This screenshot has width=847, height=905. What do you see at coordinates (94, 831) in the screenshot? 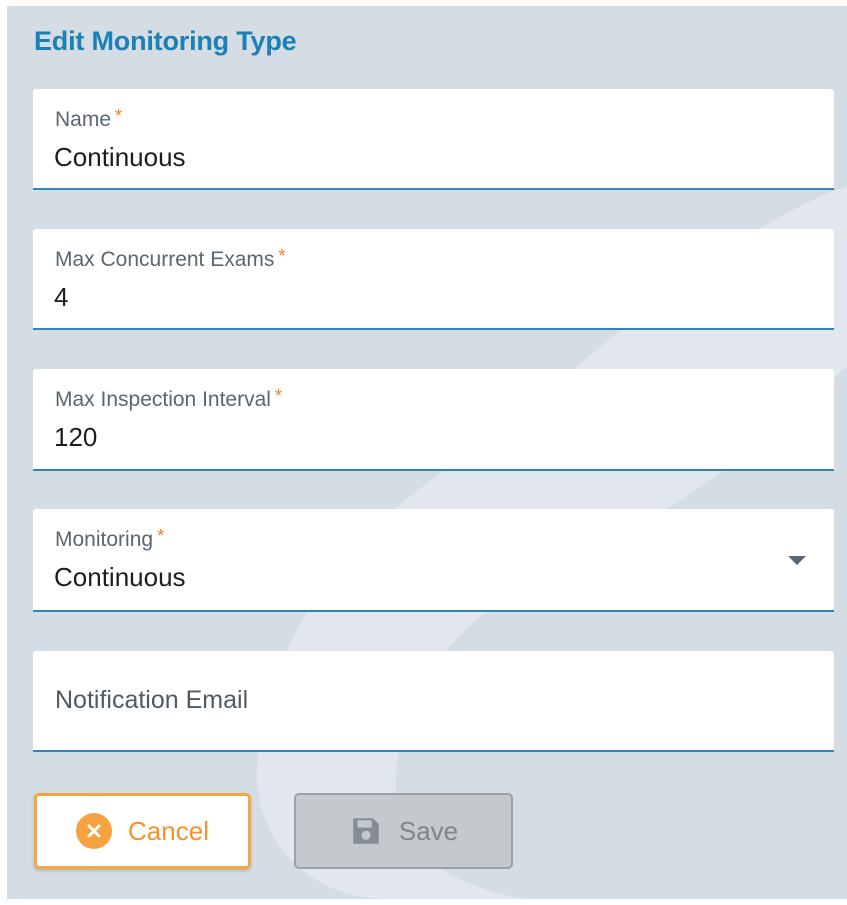
I see `close-circle-icon` at bounding box center [94, 831].